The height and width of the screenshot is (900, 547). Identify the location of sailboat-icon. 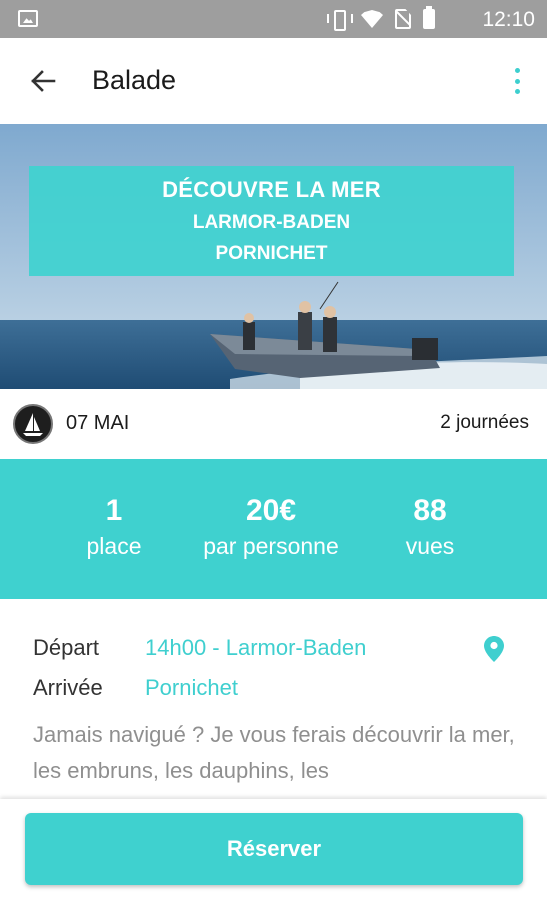
(33, 424).